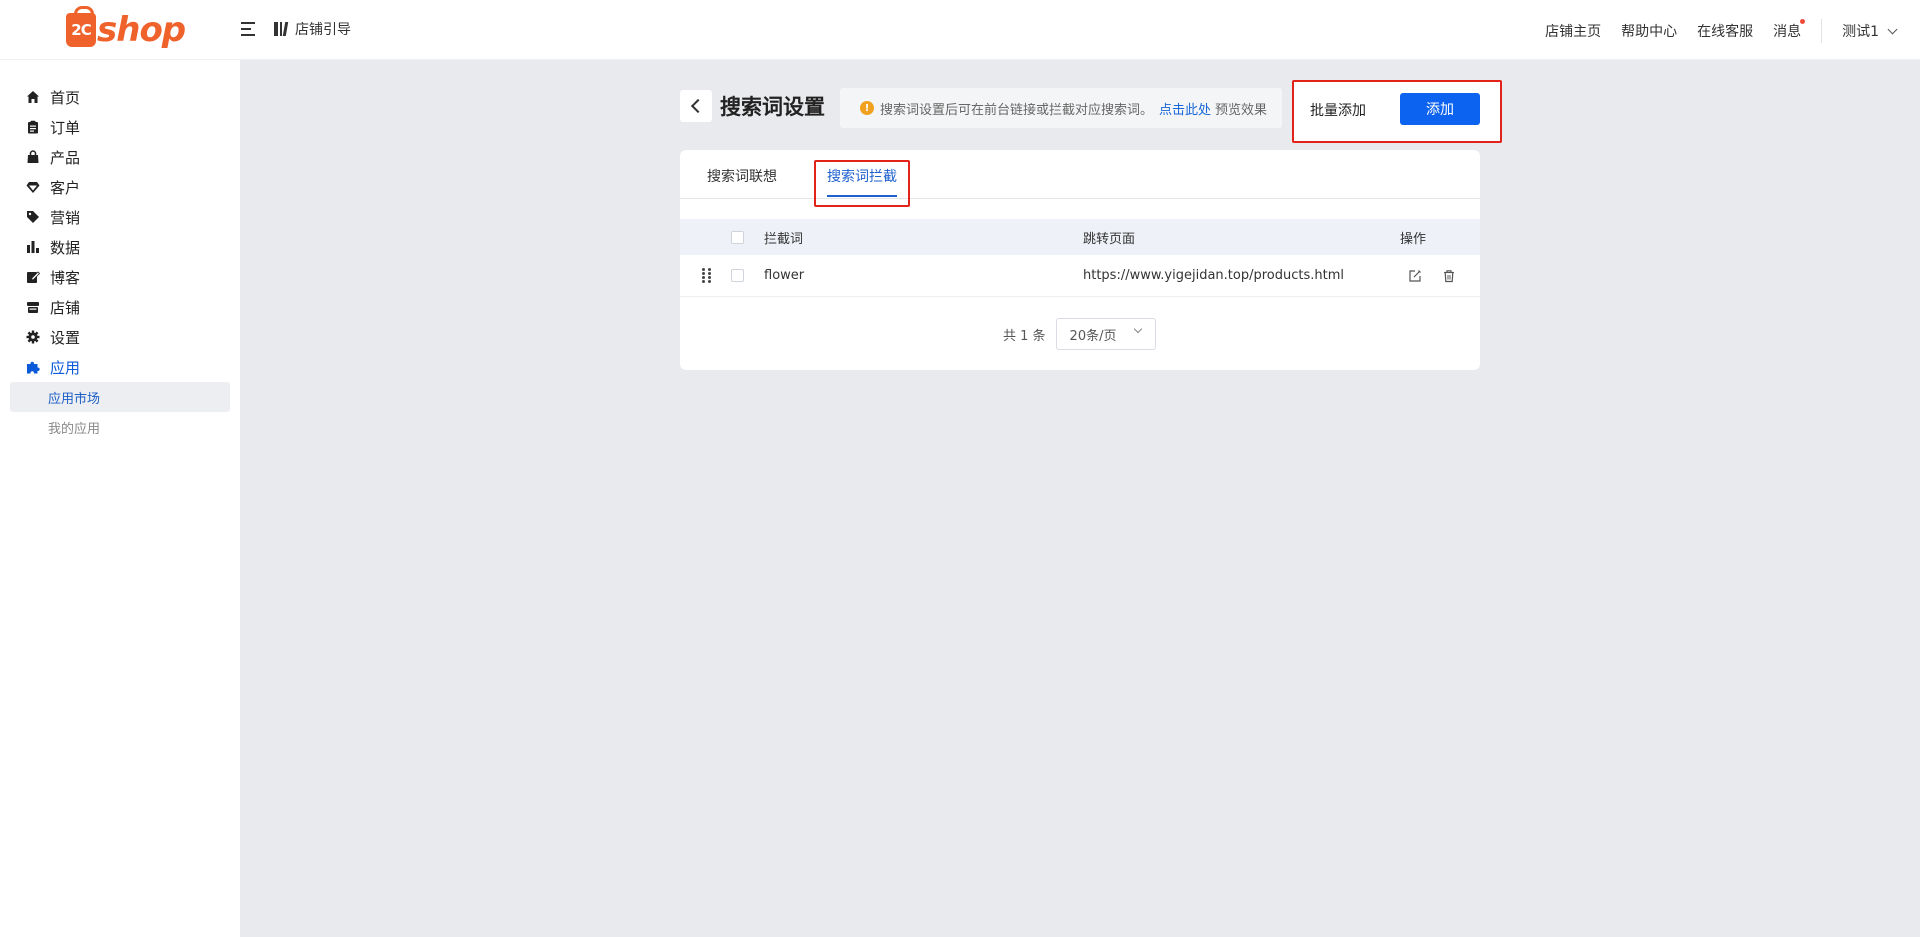  Describe the element at coordinates (281, 29) in the screenshot. I see `book-icon` at that location.